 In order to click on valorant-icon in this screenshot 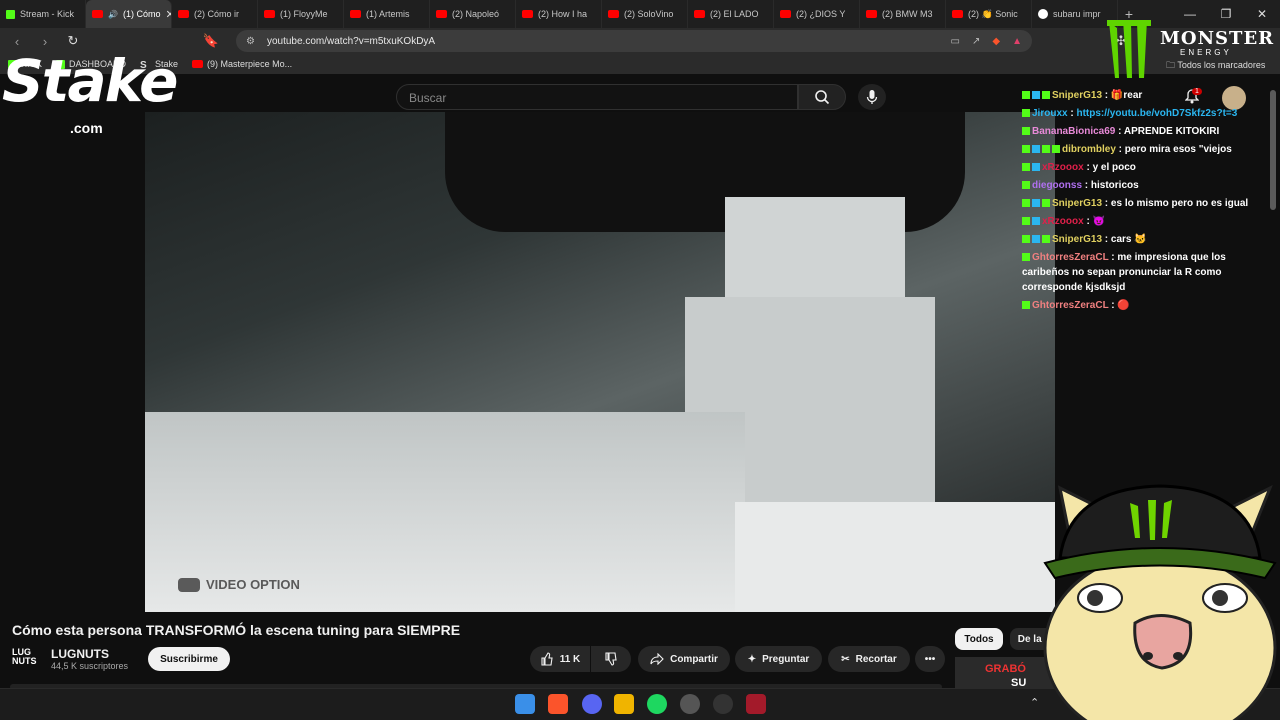, I will do `click(756, 704)`.